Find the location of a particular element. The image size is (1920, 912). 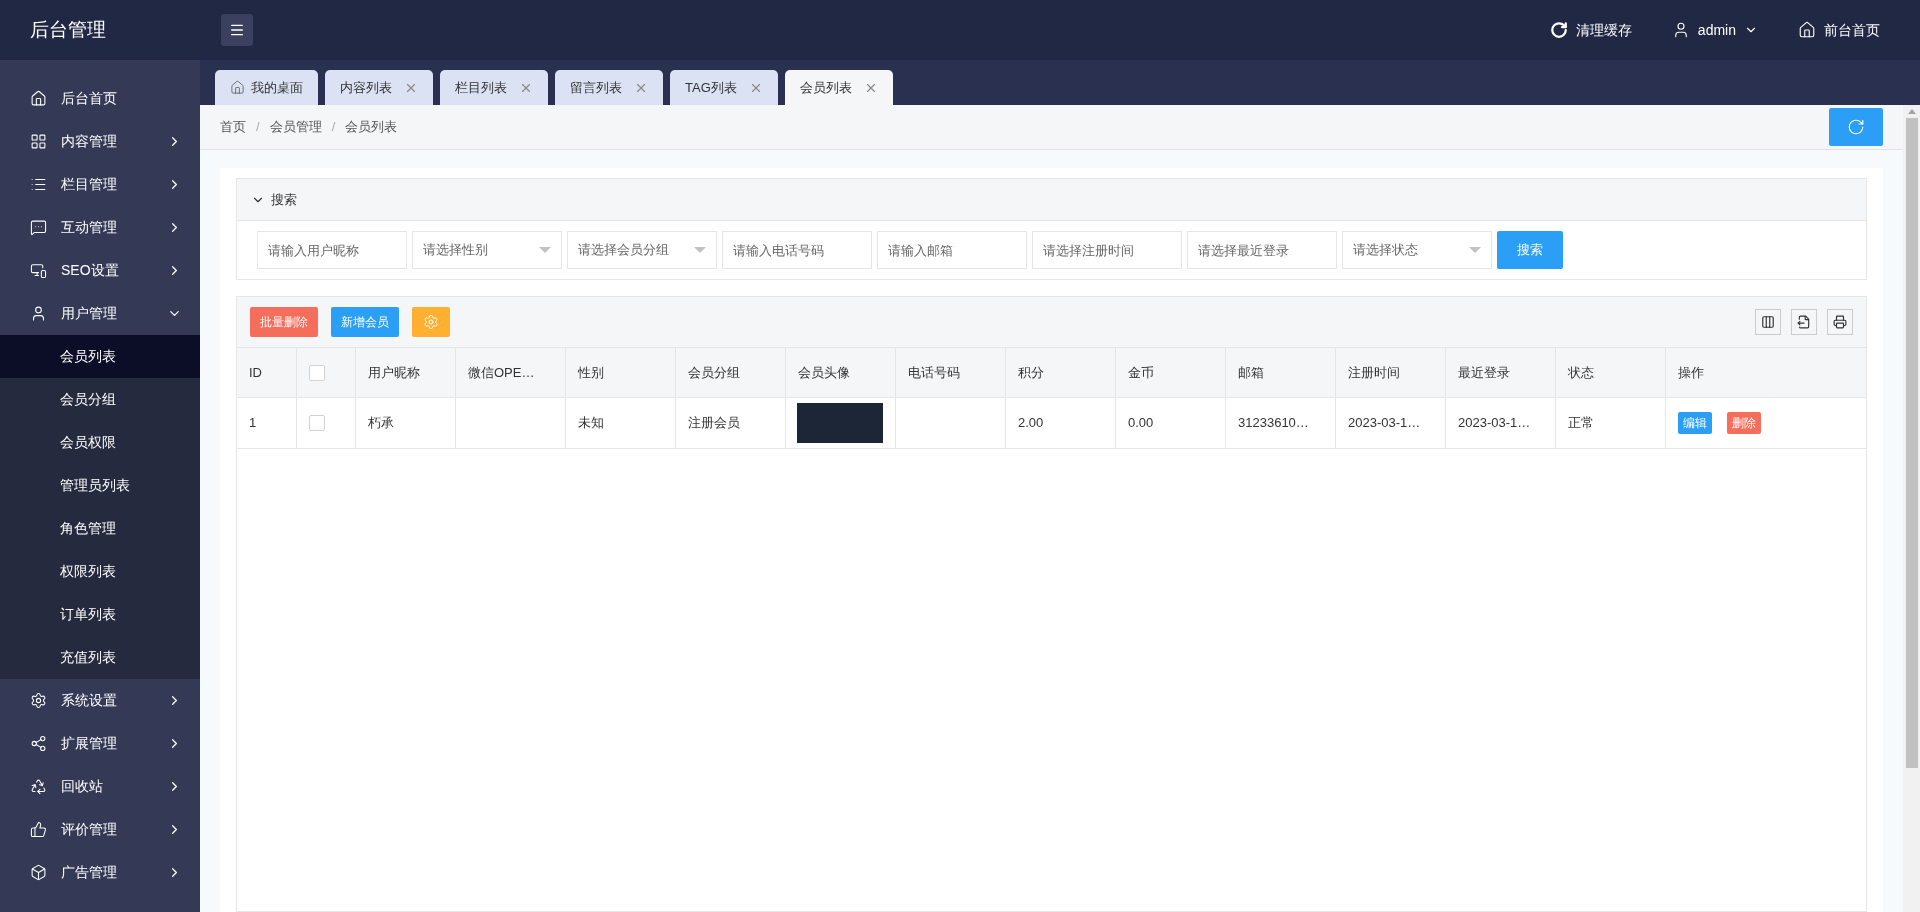

table-cell-text: 正常 is located at coordinates (1581, 423).